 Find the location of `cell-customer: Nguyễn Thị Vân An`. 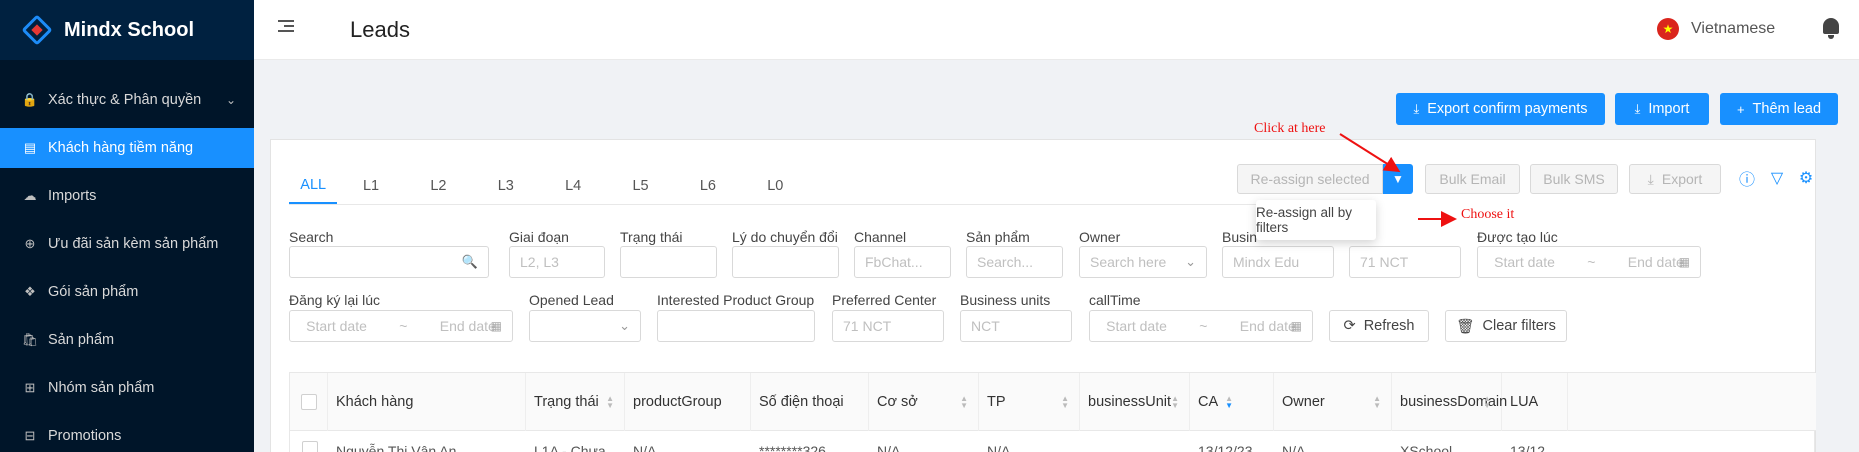

cell-customer: Nguyễn Thị Vân An is located at coordinates (396, 447).